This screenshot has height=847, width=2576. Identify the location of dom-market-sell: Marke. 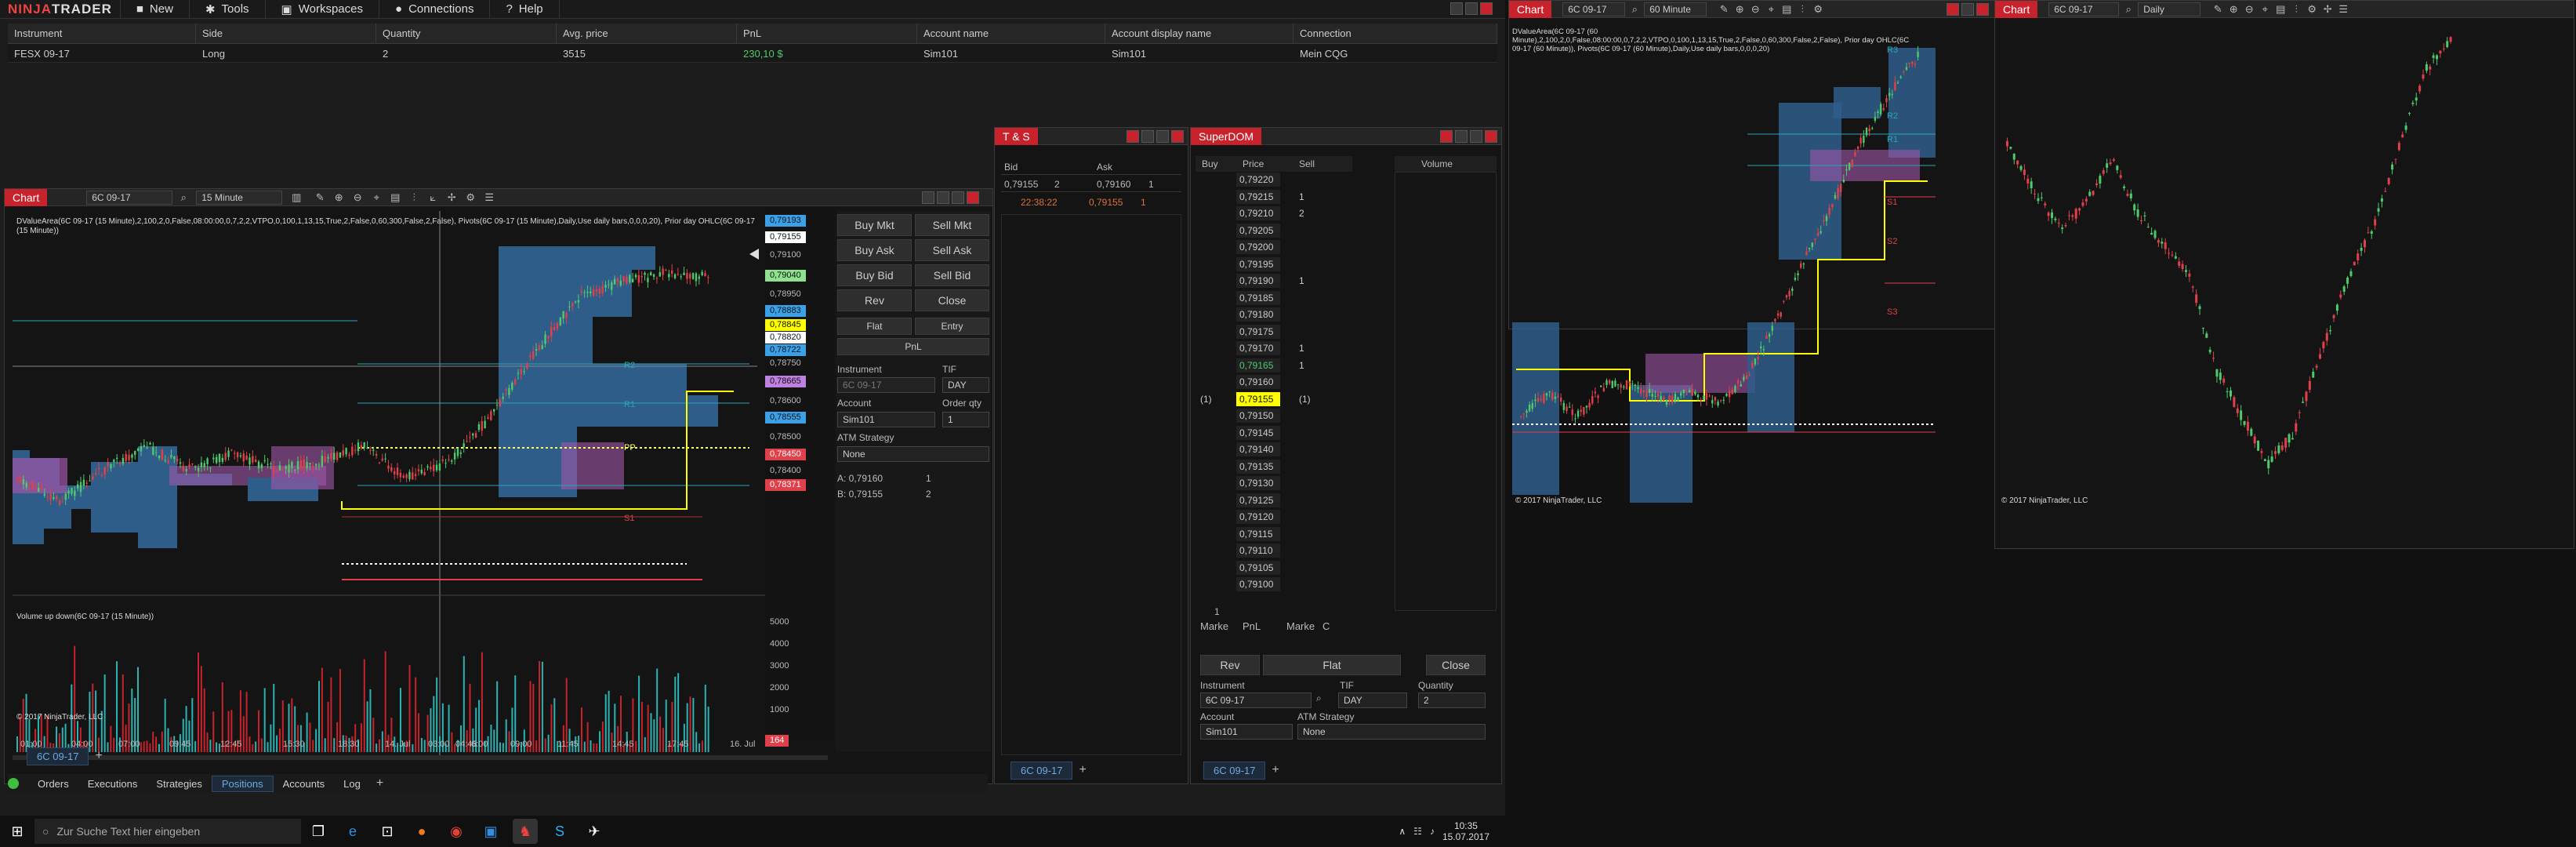
(1300, 626).